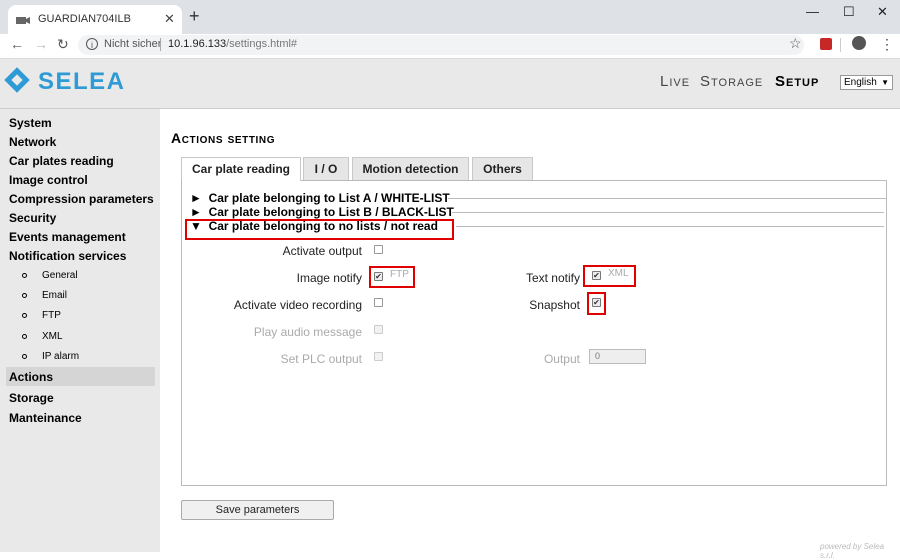 The image size is (900, 560). I want to click on page-title: Actions setting, so click(223, 138).